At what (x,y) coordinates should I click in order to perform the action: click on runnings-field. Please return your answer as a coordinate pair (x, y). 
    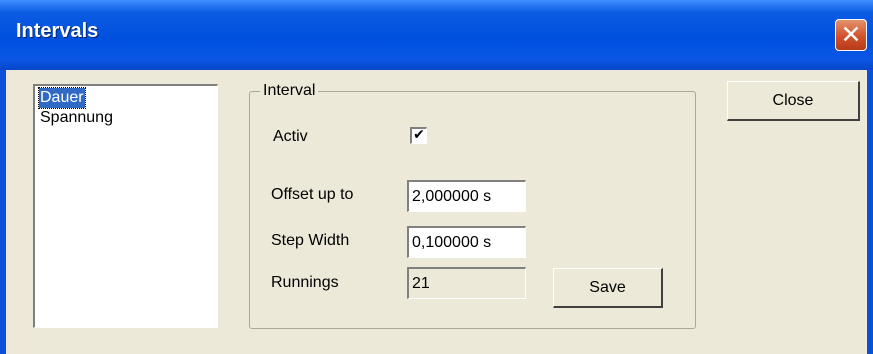
    Looking at the image, I should click on (466, 283).